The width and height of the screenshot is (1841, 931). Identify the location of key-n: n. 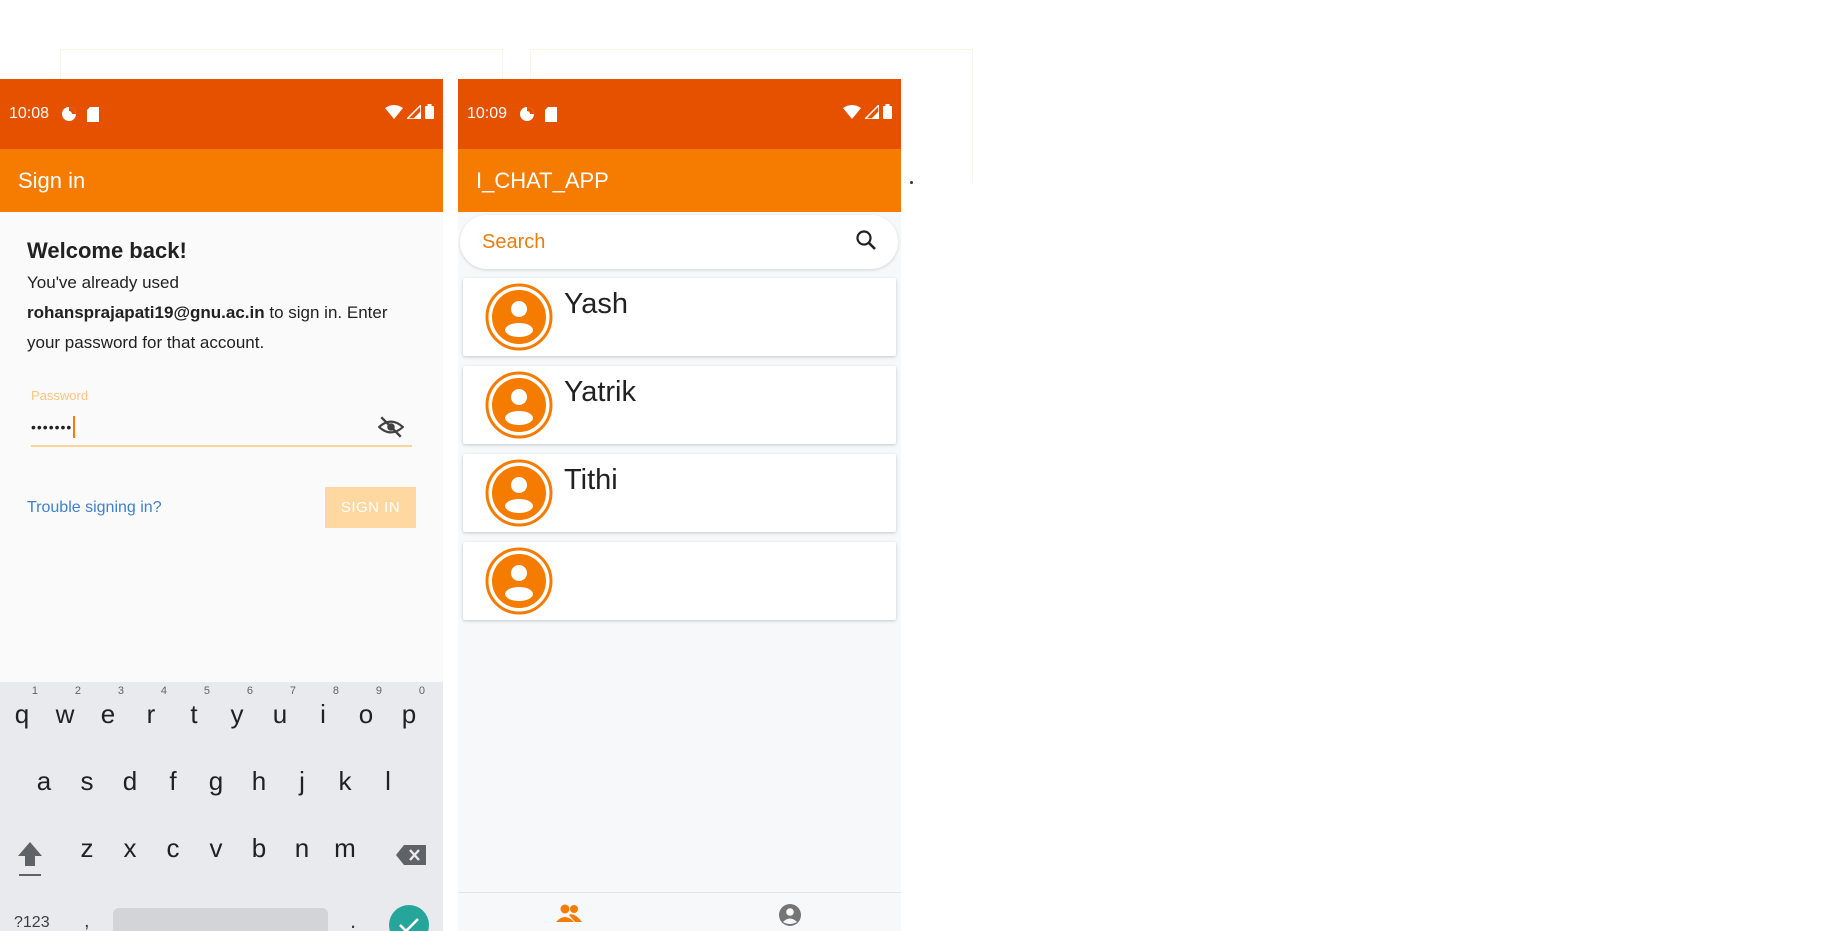
(302, 841).